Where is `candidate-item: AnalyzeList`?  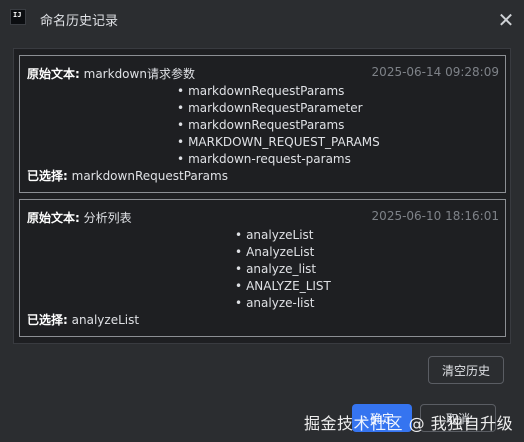 candidate-item: AnalyzeList is located at coordinates (283, 252).